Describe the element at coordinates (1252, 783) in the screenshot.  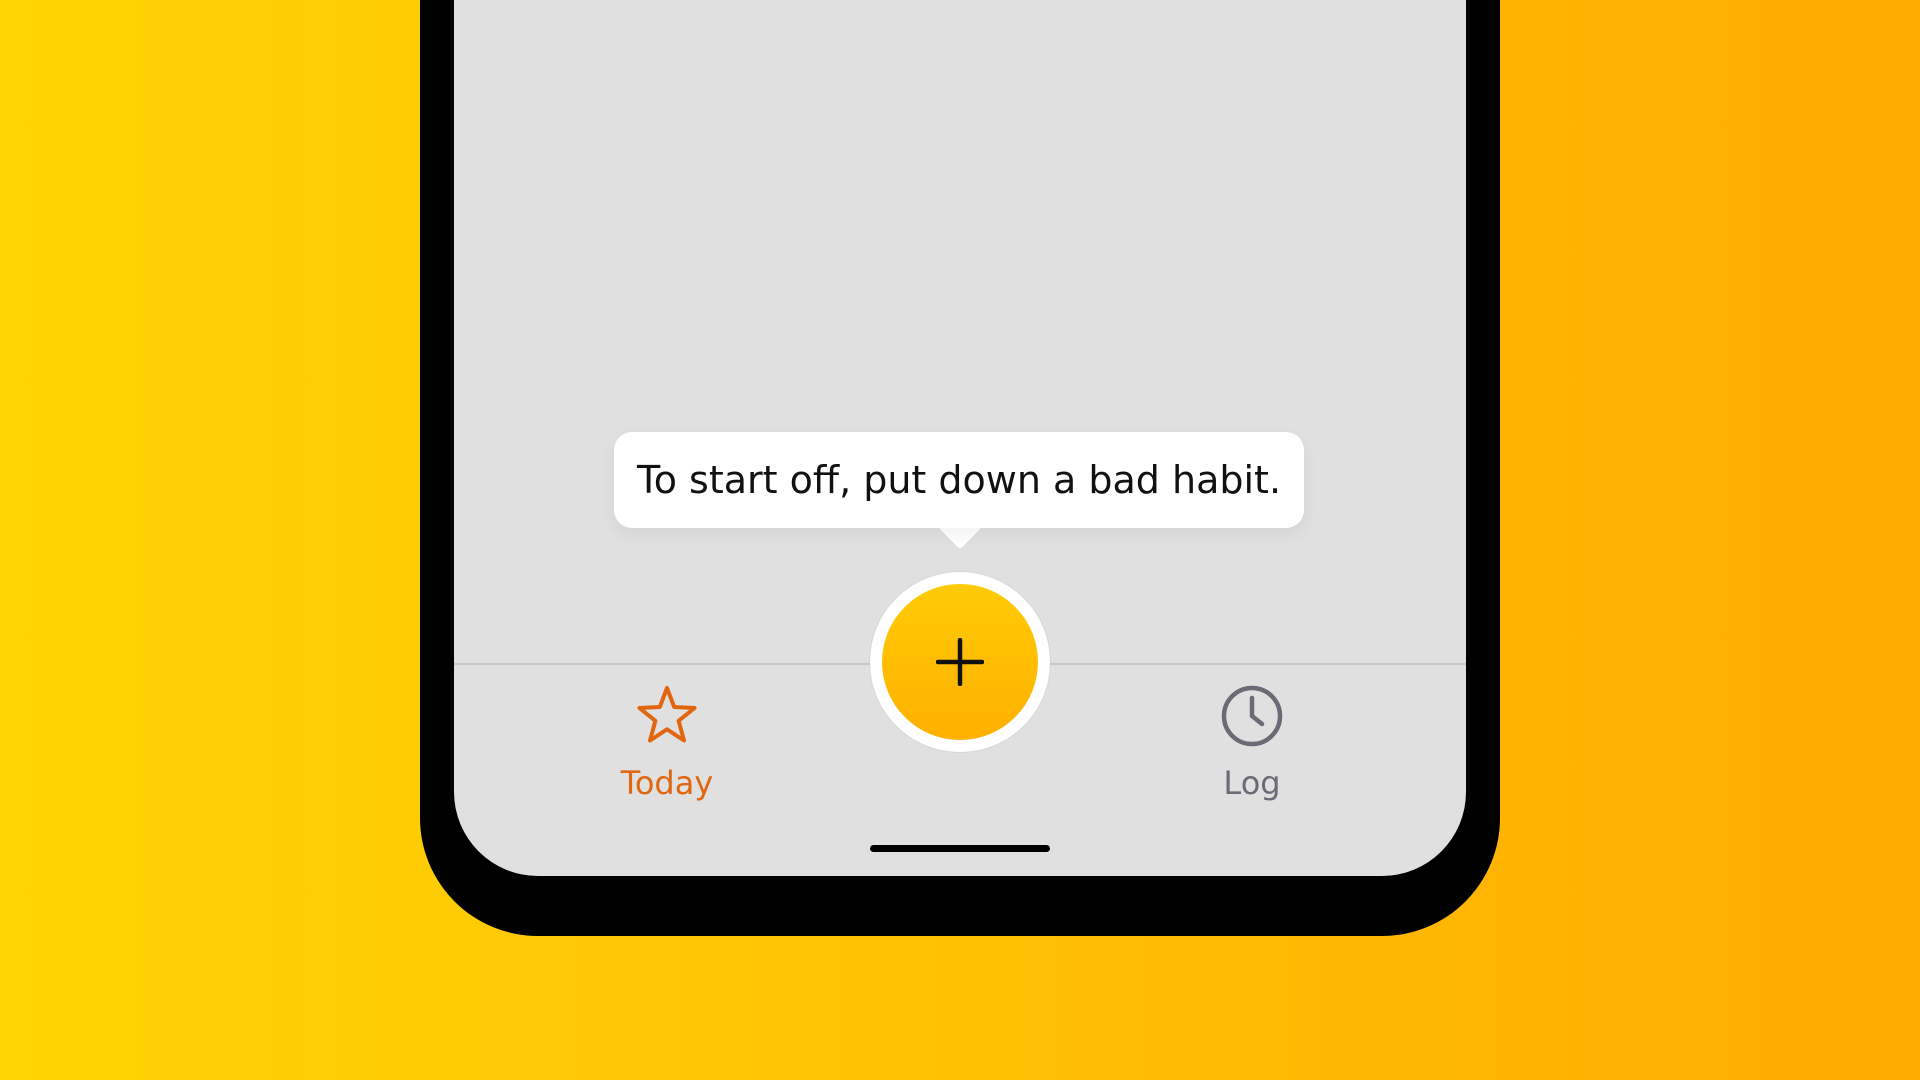
I see `tab-log-label: Log` at that location.